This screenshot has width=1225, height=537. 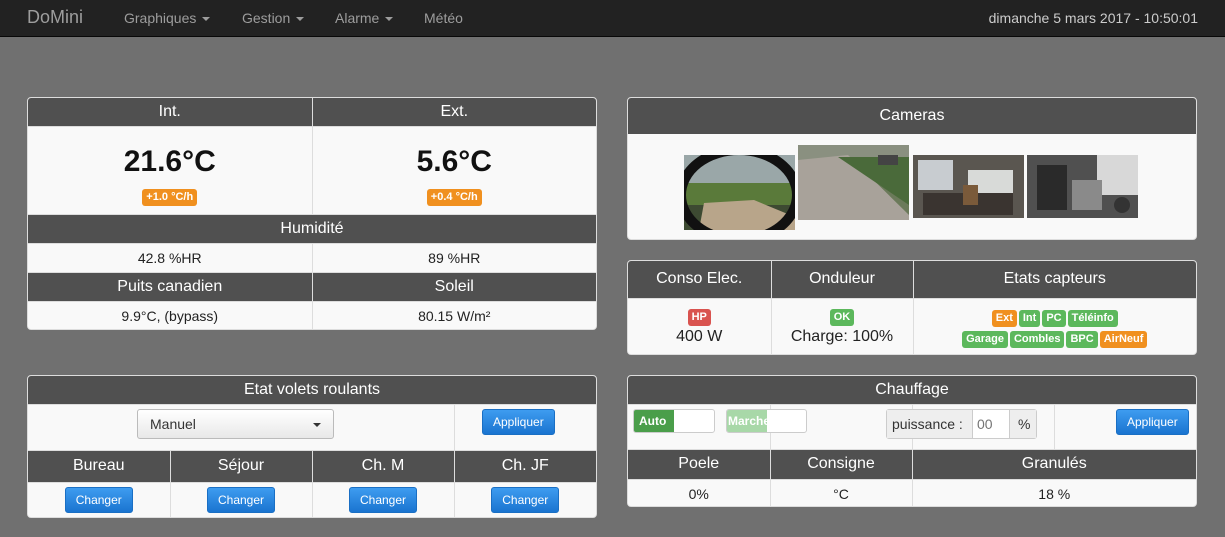 I want to click on consigne-header: Consigne, so click(x=841, y=464).